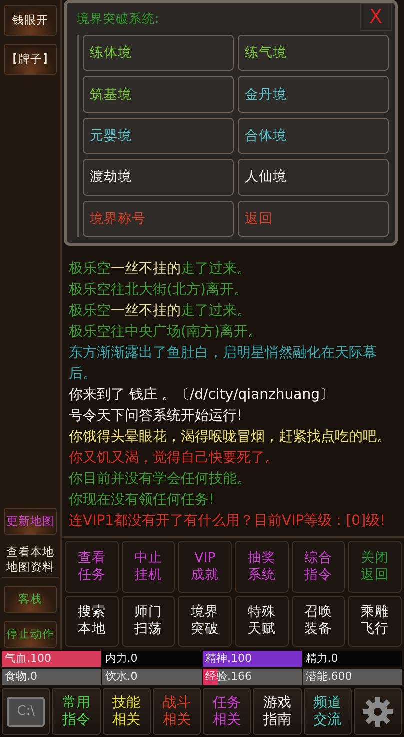 The height and width of the screenshot is (737, 404). I want to click on command-button: 境界突破, so click(205, 621).